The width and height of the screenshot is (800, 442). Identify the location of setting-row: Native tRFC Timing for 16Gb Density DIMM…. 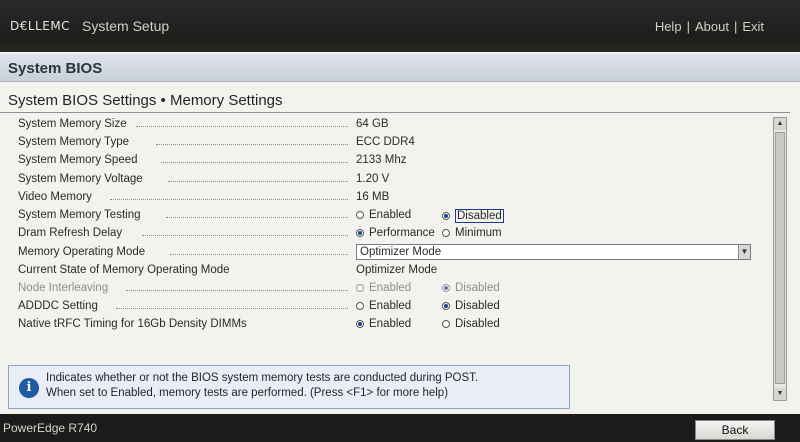
(392, 325).